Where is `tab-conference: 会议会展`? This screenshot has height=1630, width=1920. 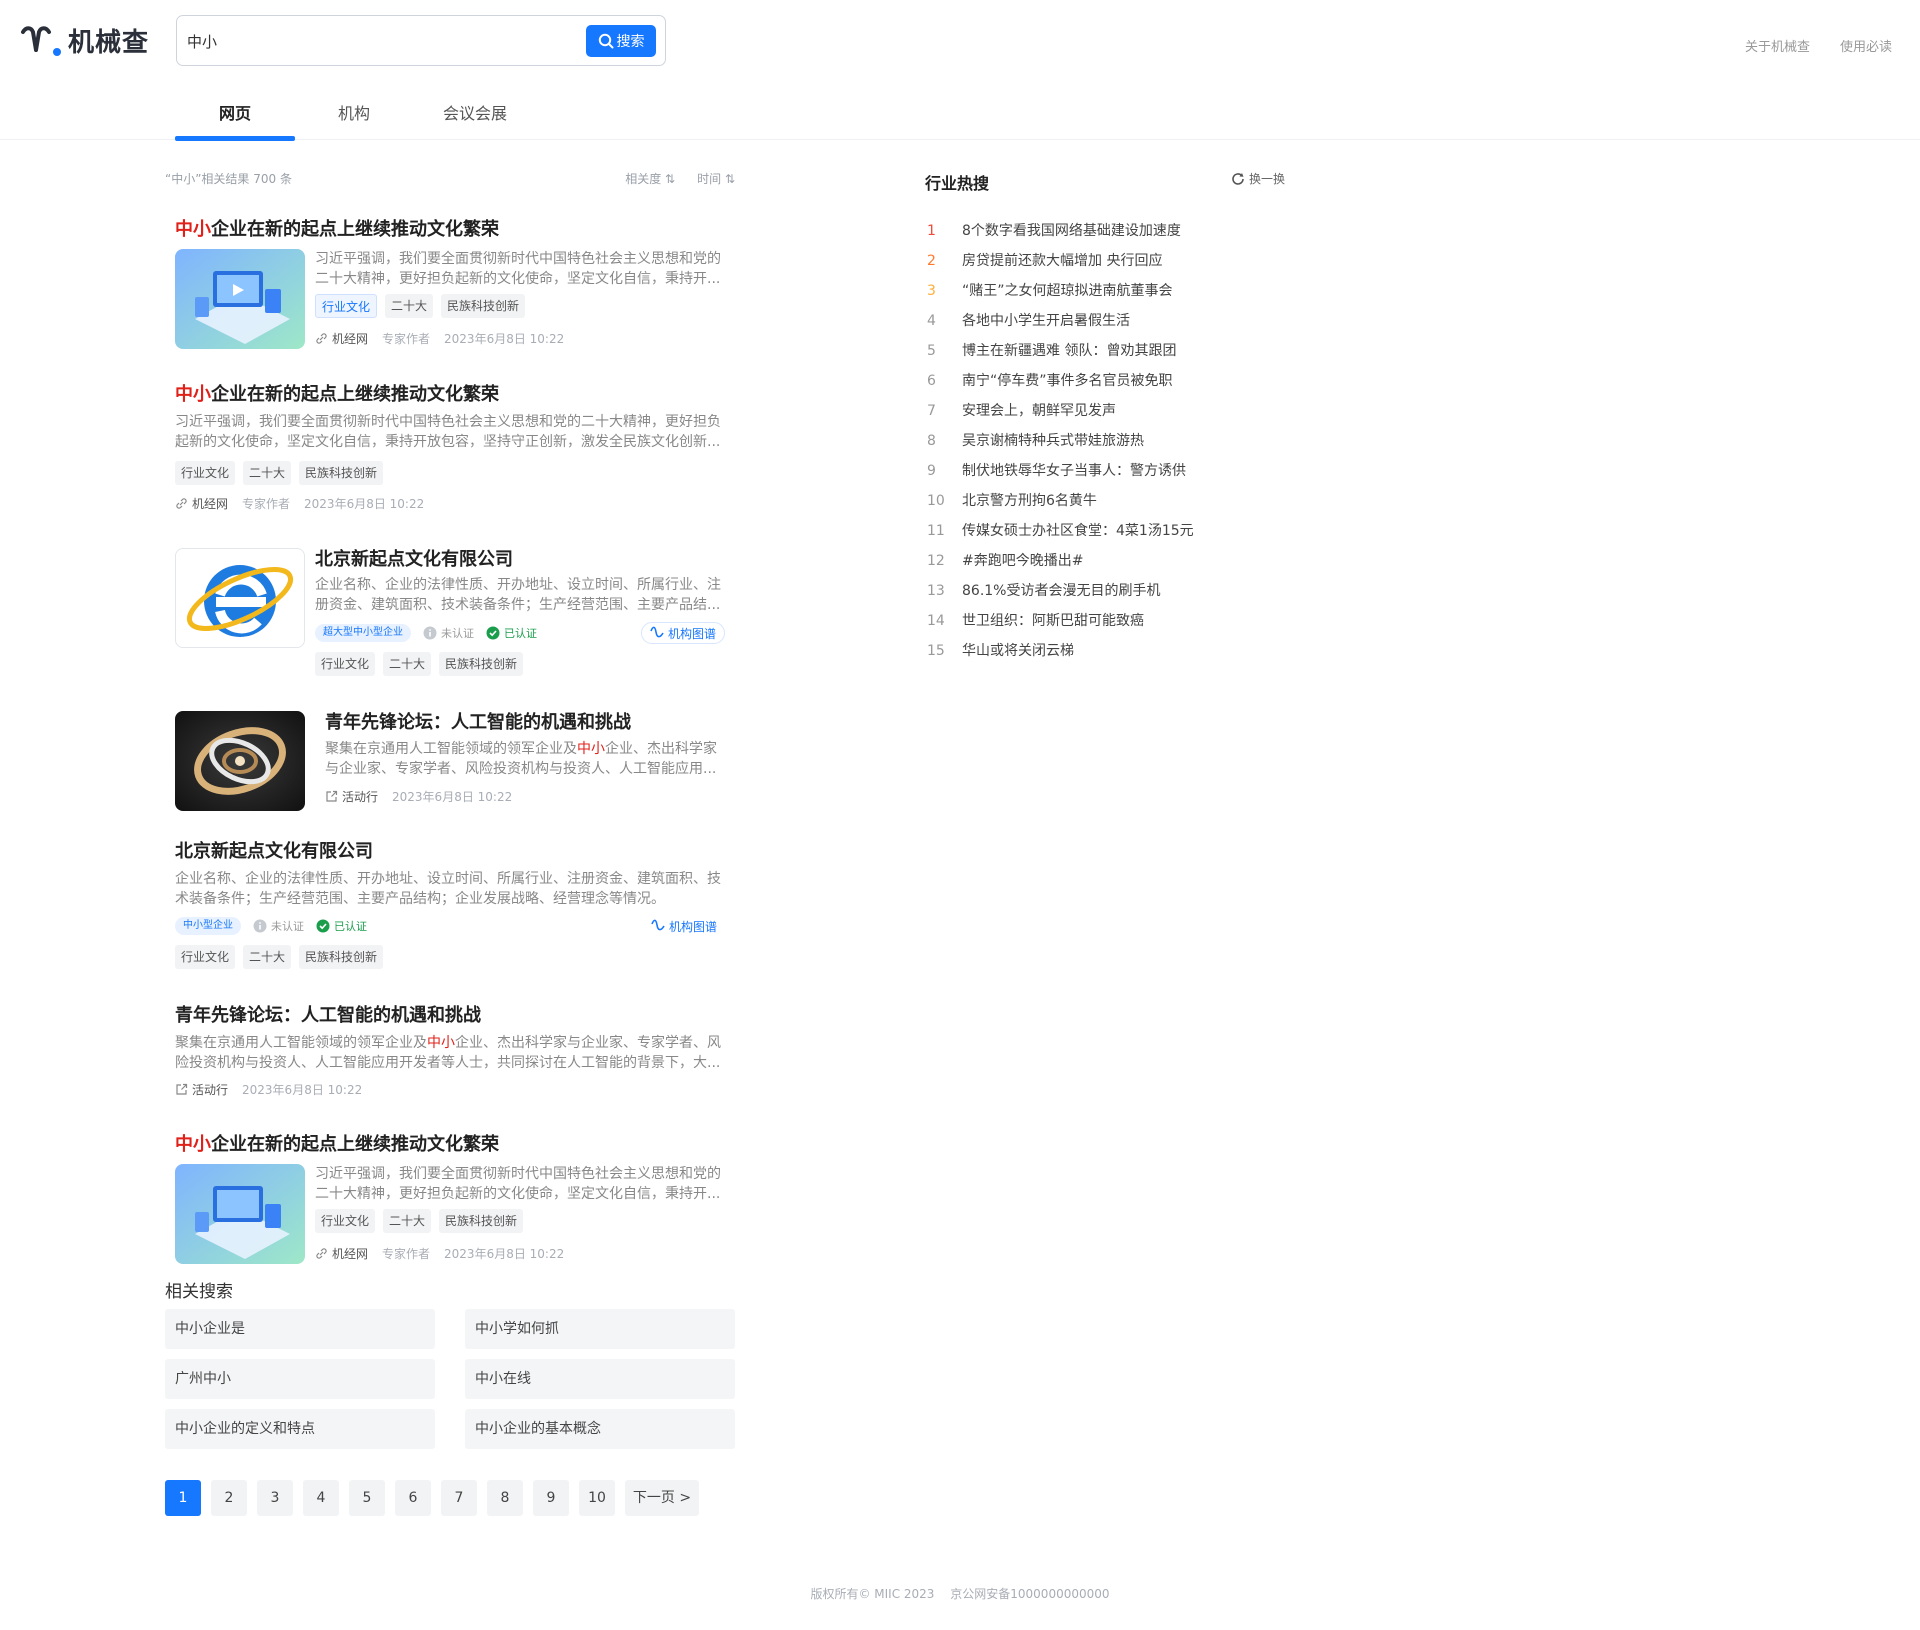
tab-conference: 会议会展 is located at coordinates (475, 119).